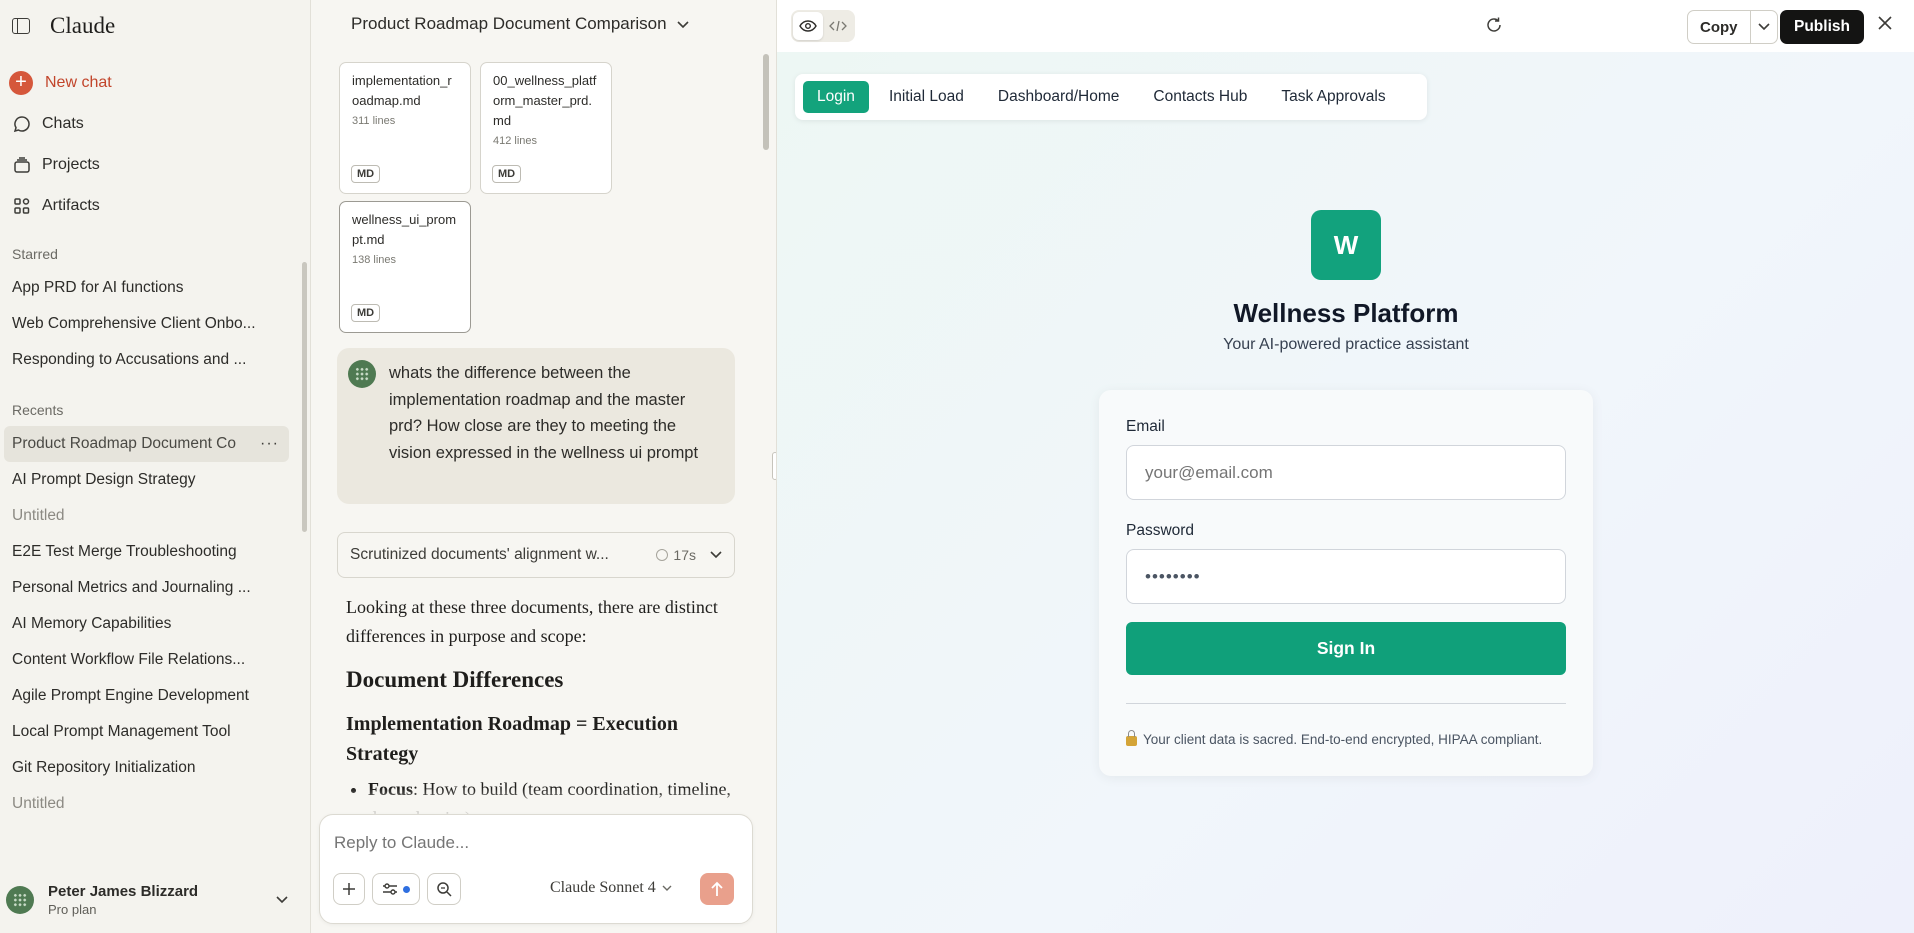 The image size is (1914, 933). What do you see at coordinates (22, 165) in the screenshot?
I see `folder-stack-icon` at bounding box center [22, 165].